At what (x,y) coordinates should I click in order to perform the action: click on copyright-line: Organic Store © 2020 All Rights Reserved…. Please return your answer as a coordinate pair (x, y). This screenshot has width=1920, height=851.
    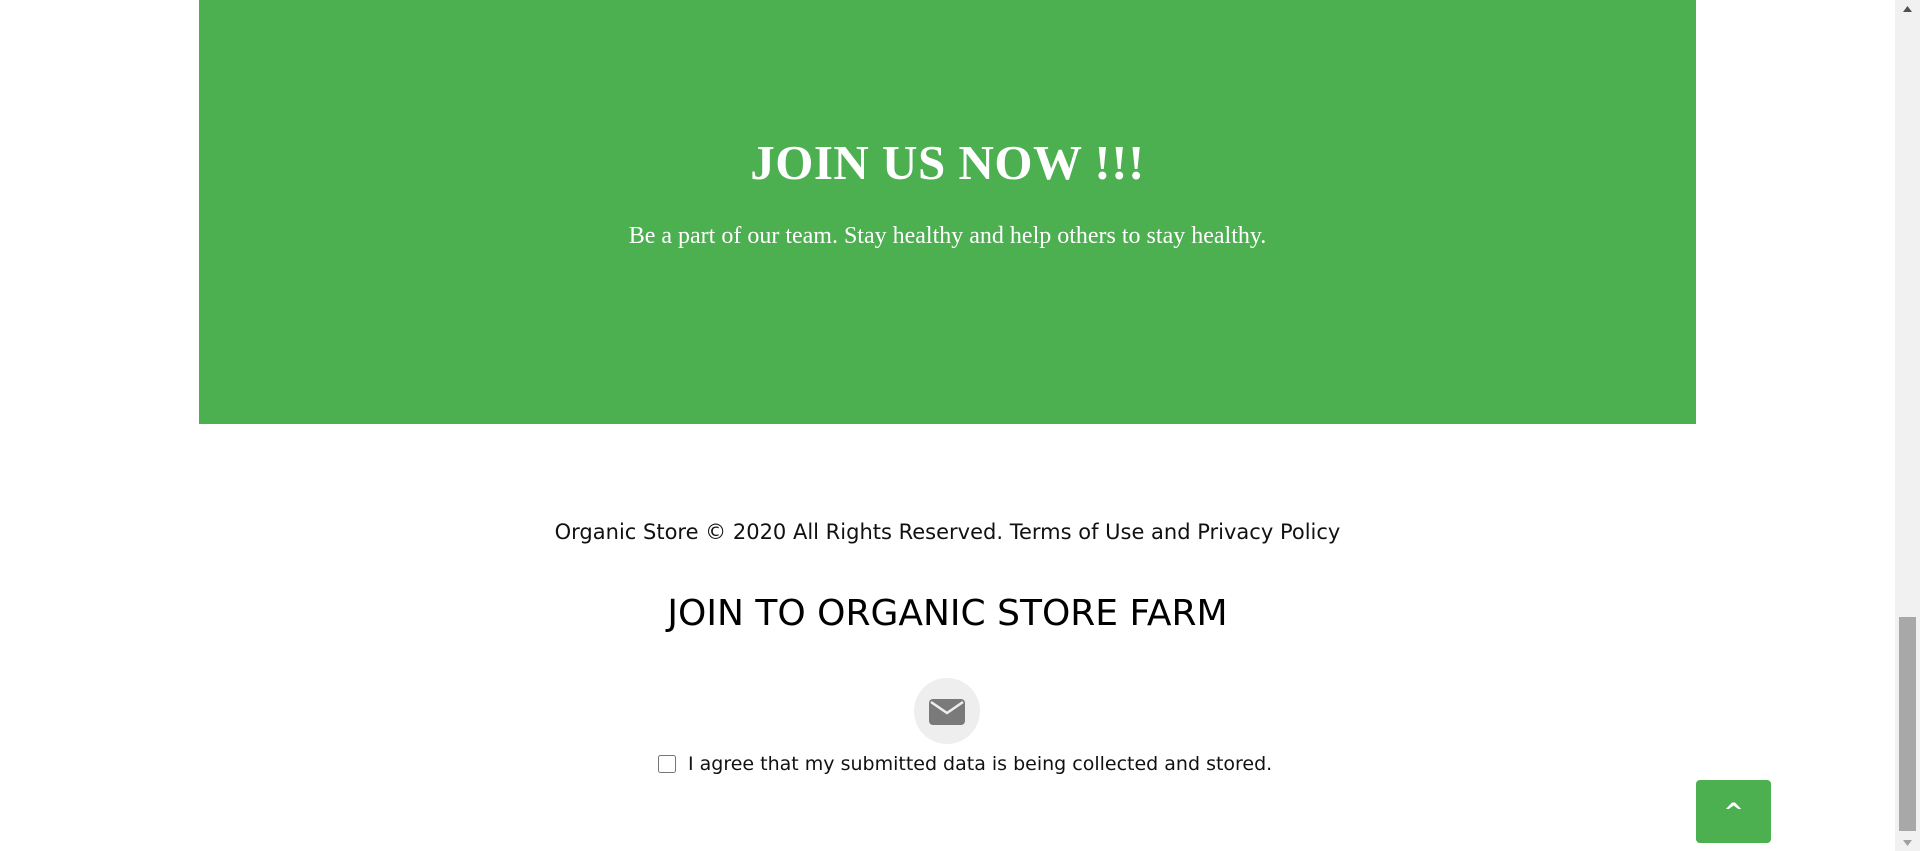
    Looking at the image, I should click on (947, 532).